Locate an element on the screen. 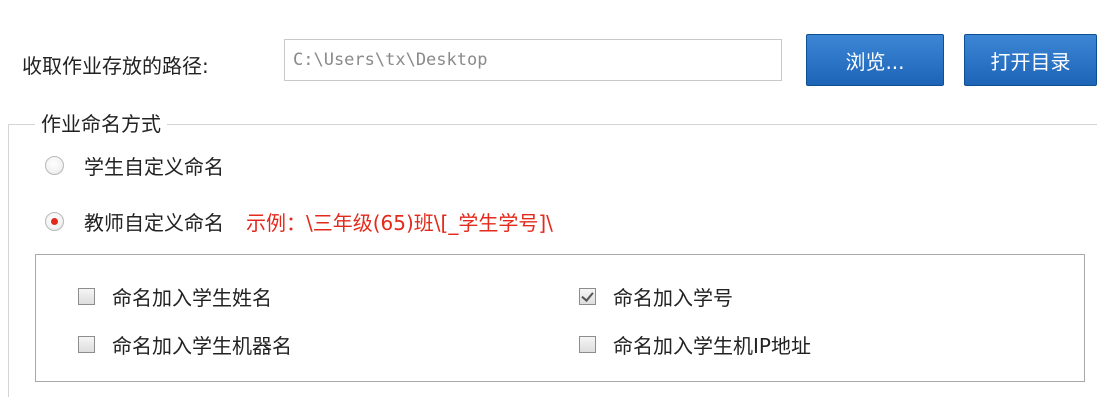 This screenshot has height=397, width=1097. checkbox-ip-address-label: 命名加入学生机IP地址 is located at coordinates (712, 345).